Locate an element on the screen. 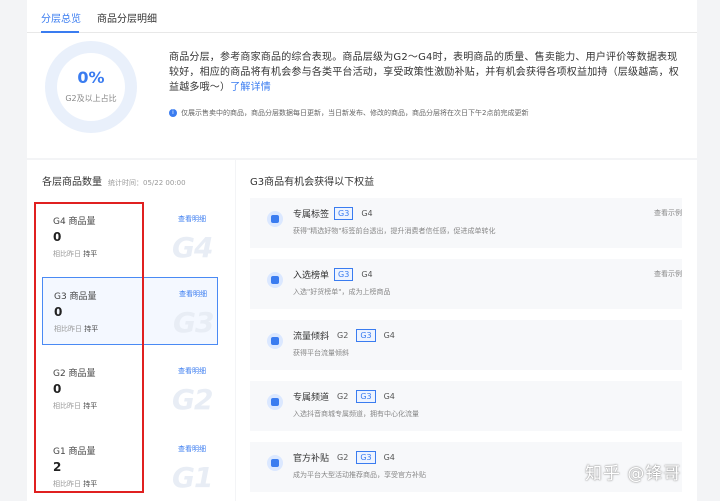 The width and height of the screenshot is (720, 501). traffic-icon is located at coordinates (275, 341).